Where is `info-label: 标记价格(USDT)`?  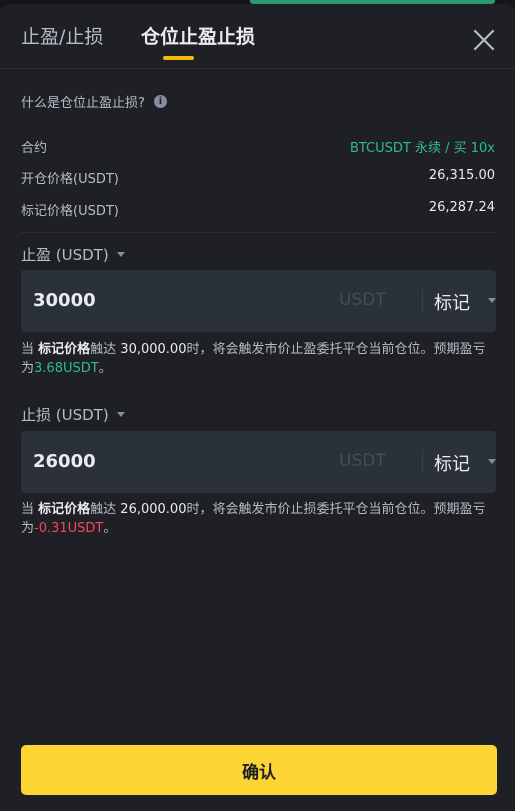 info-label: 标记价格(USDT) is located at coordinates (70, 211).